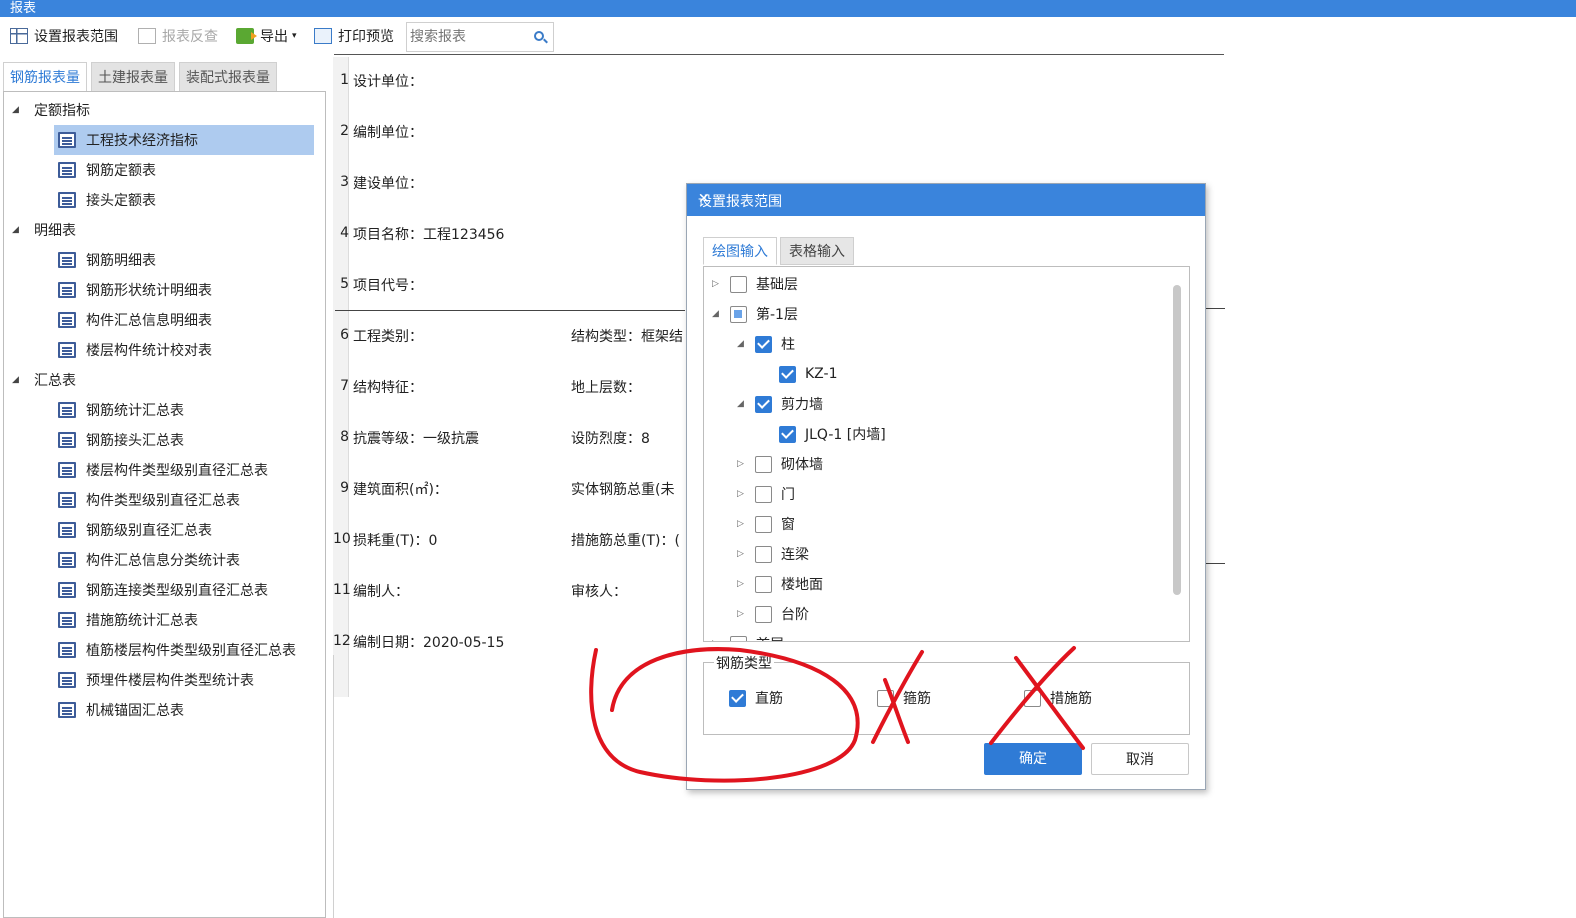 The image size is (1576, 918). Describe the element at coordinates (64, 36) in the screenshot. I see `set-range-button: 设置报表范围` at that location.